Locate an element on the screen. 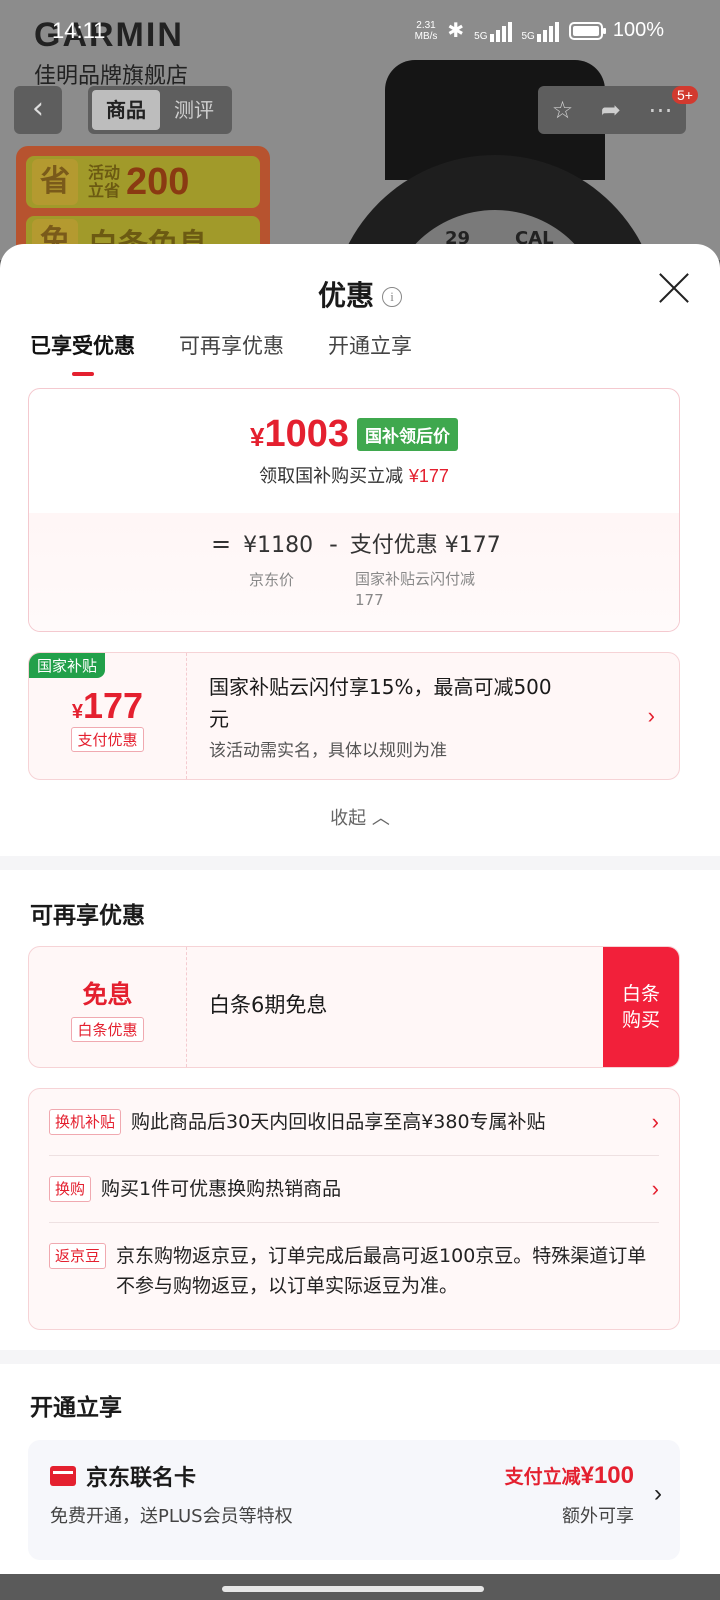  info-icon: i is located at coordinates (392, 297).